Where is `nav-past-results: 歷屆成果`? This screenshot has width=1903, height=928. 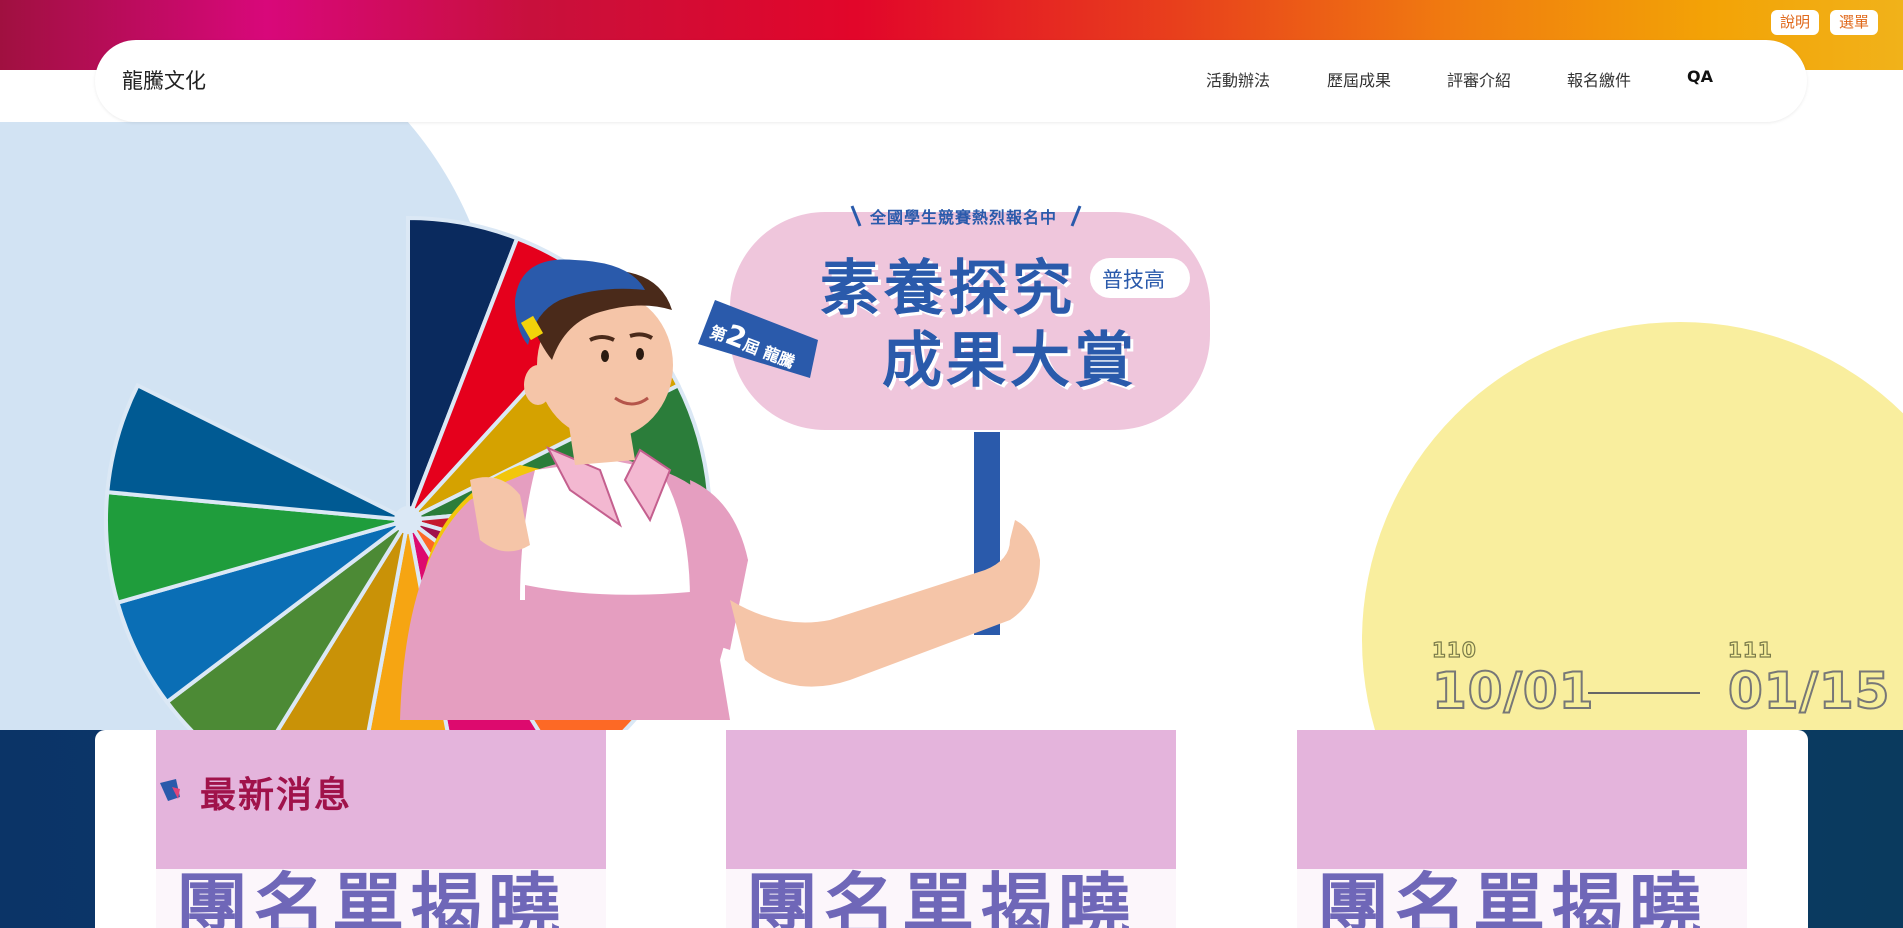 nav-past-results: 歷屆成果 is located at coordinates (1359, 79).